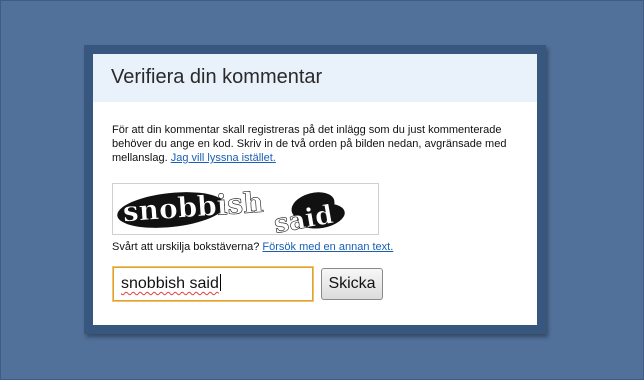 Image resolution: width=644 pixels, height=380 pixels. I want to click on hint-text: Svårt att urskilja bokstäverna?, so click(186, 247).